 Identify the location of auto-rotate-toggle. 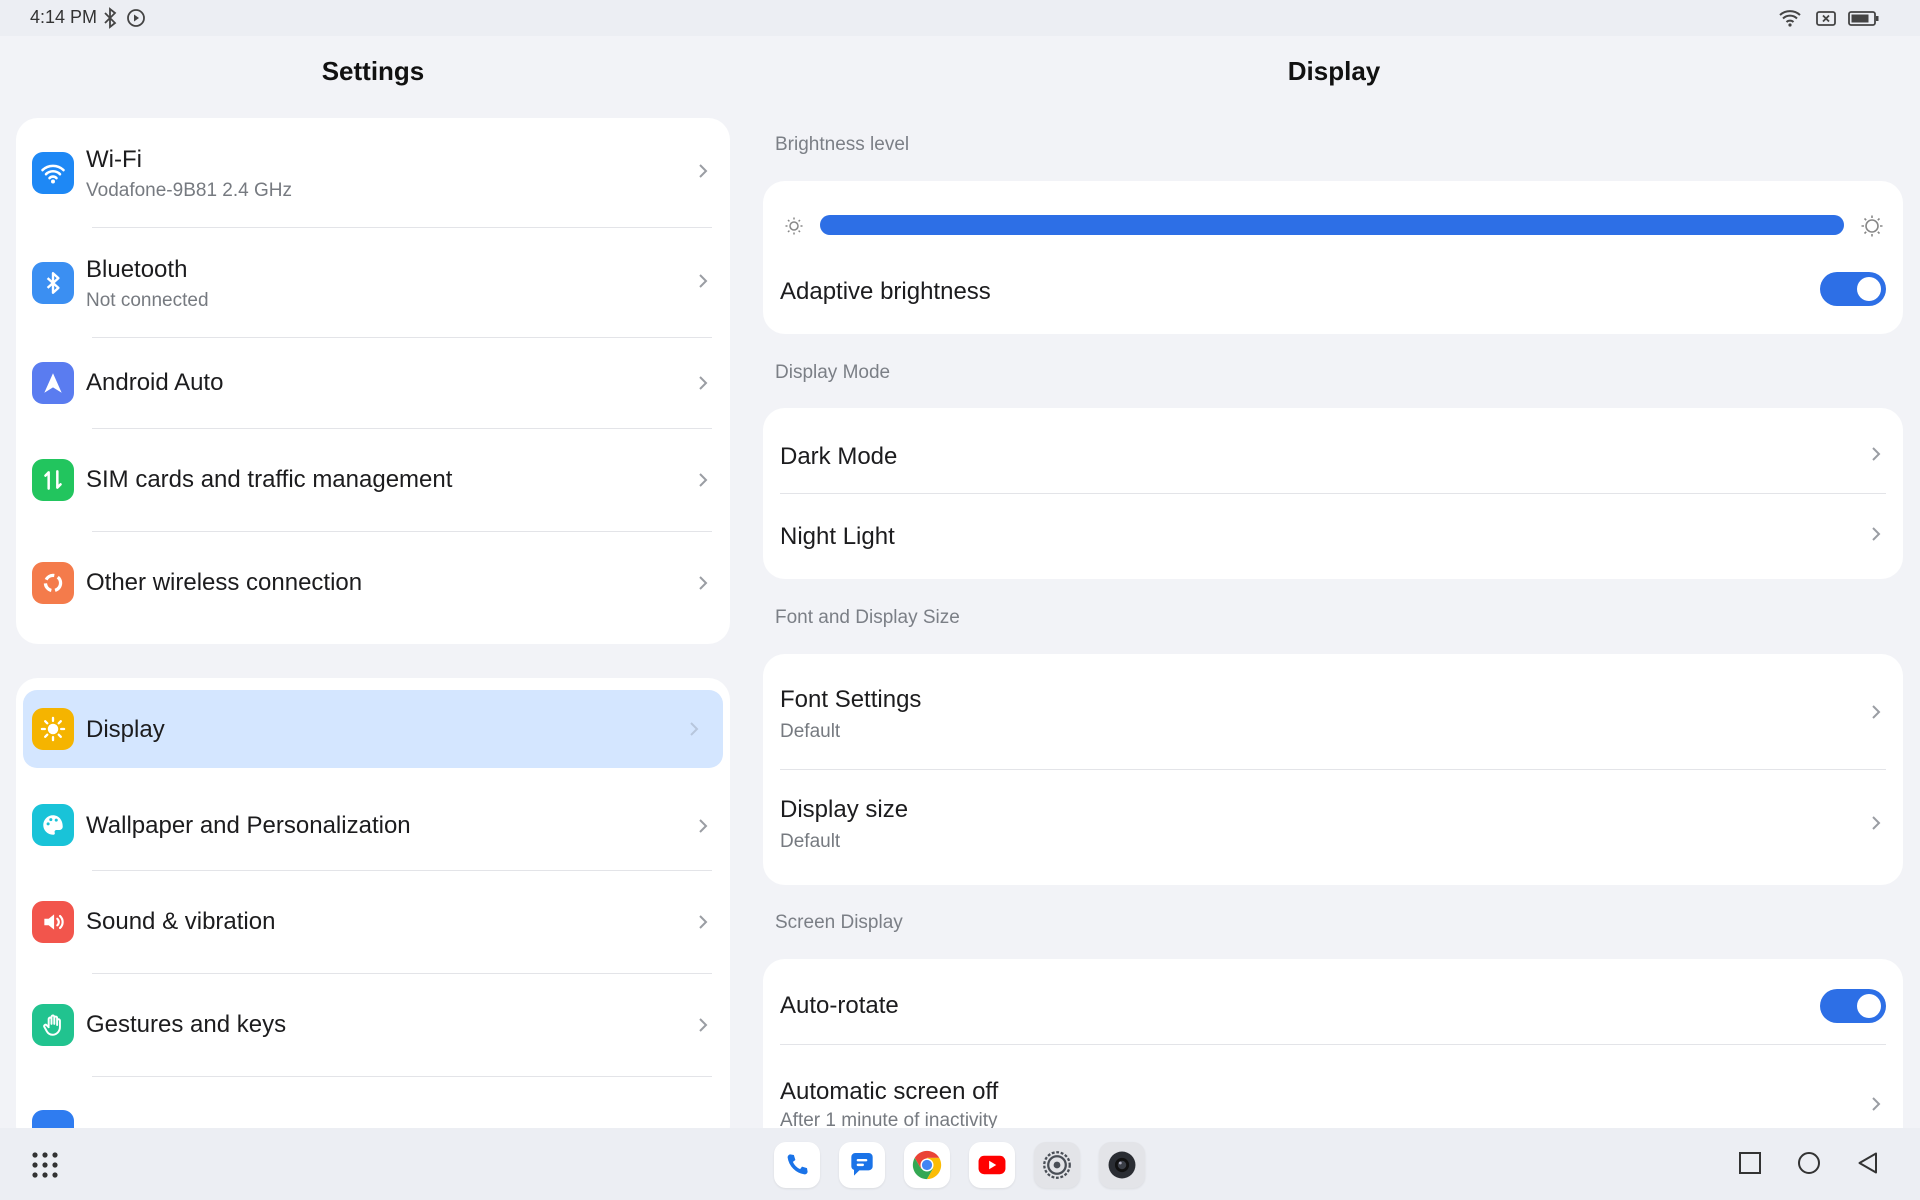
(1853, 1006).